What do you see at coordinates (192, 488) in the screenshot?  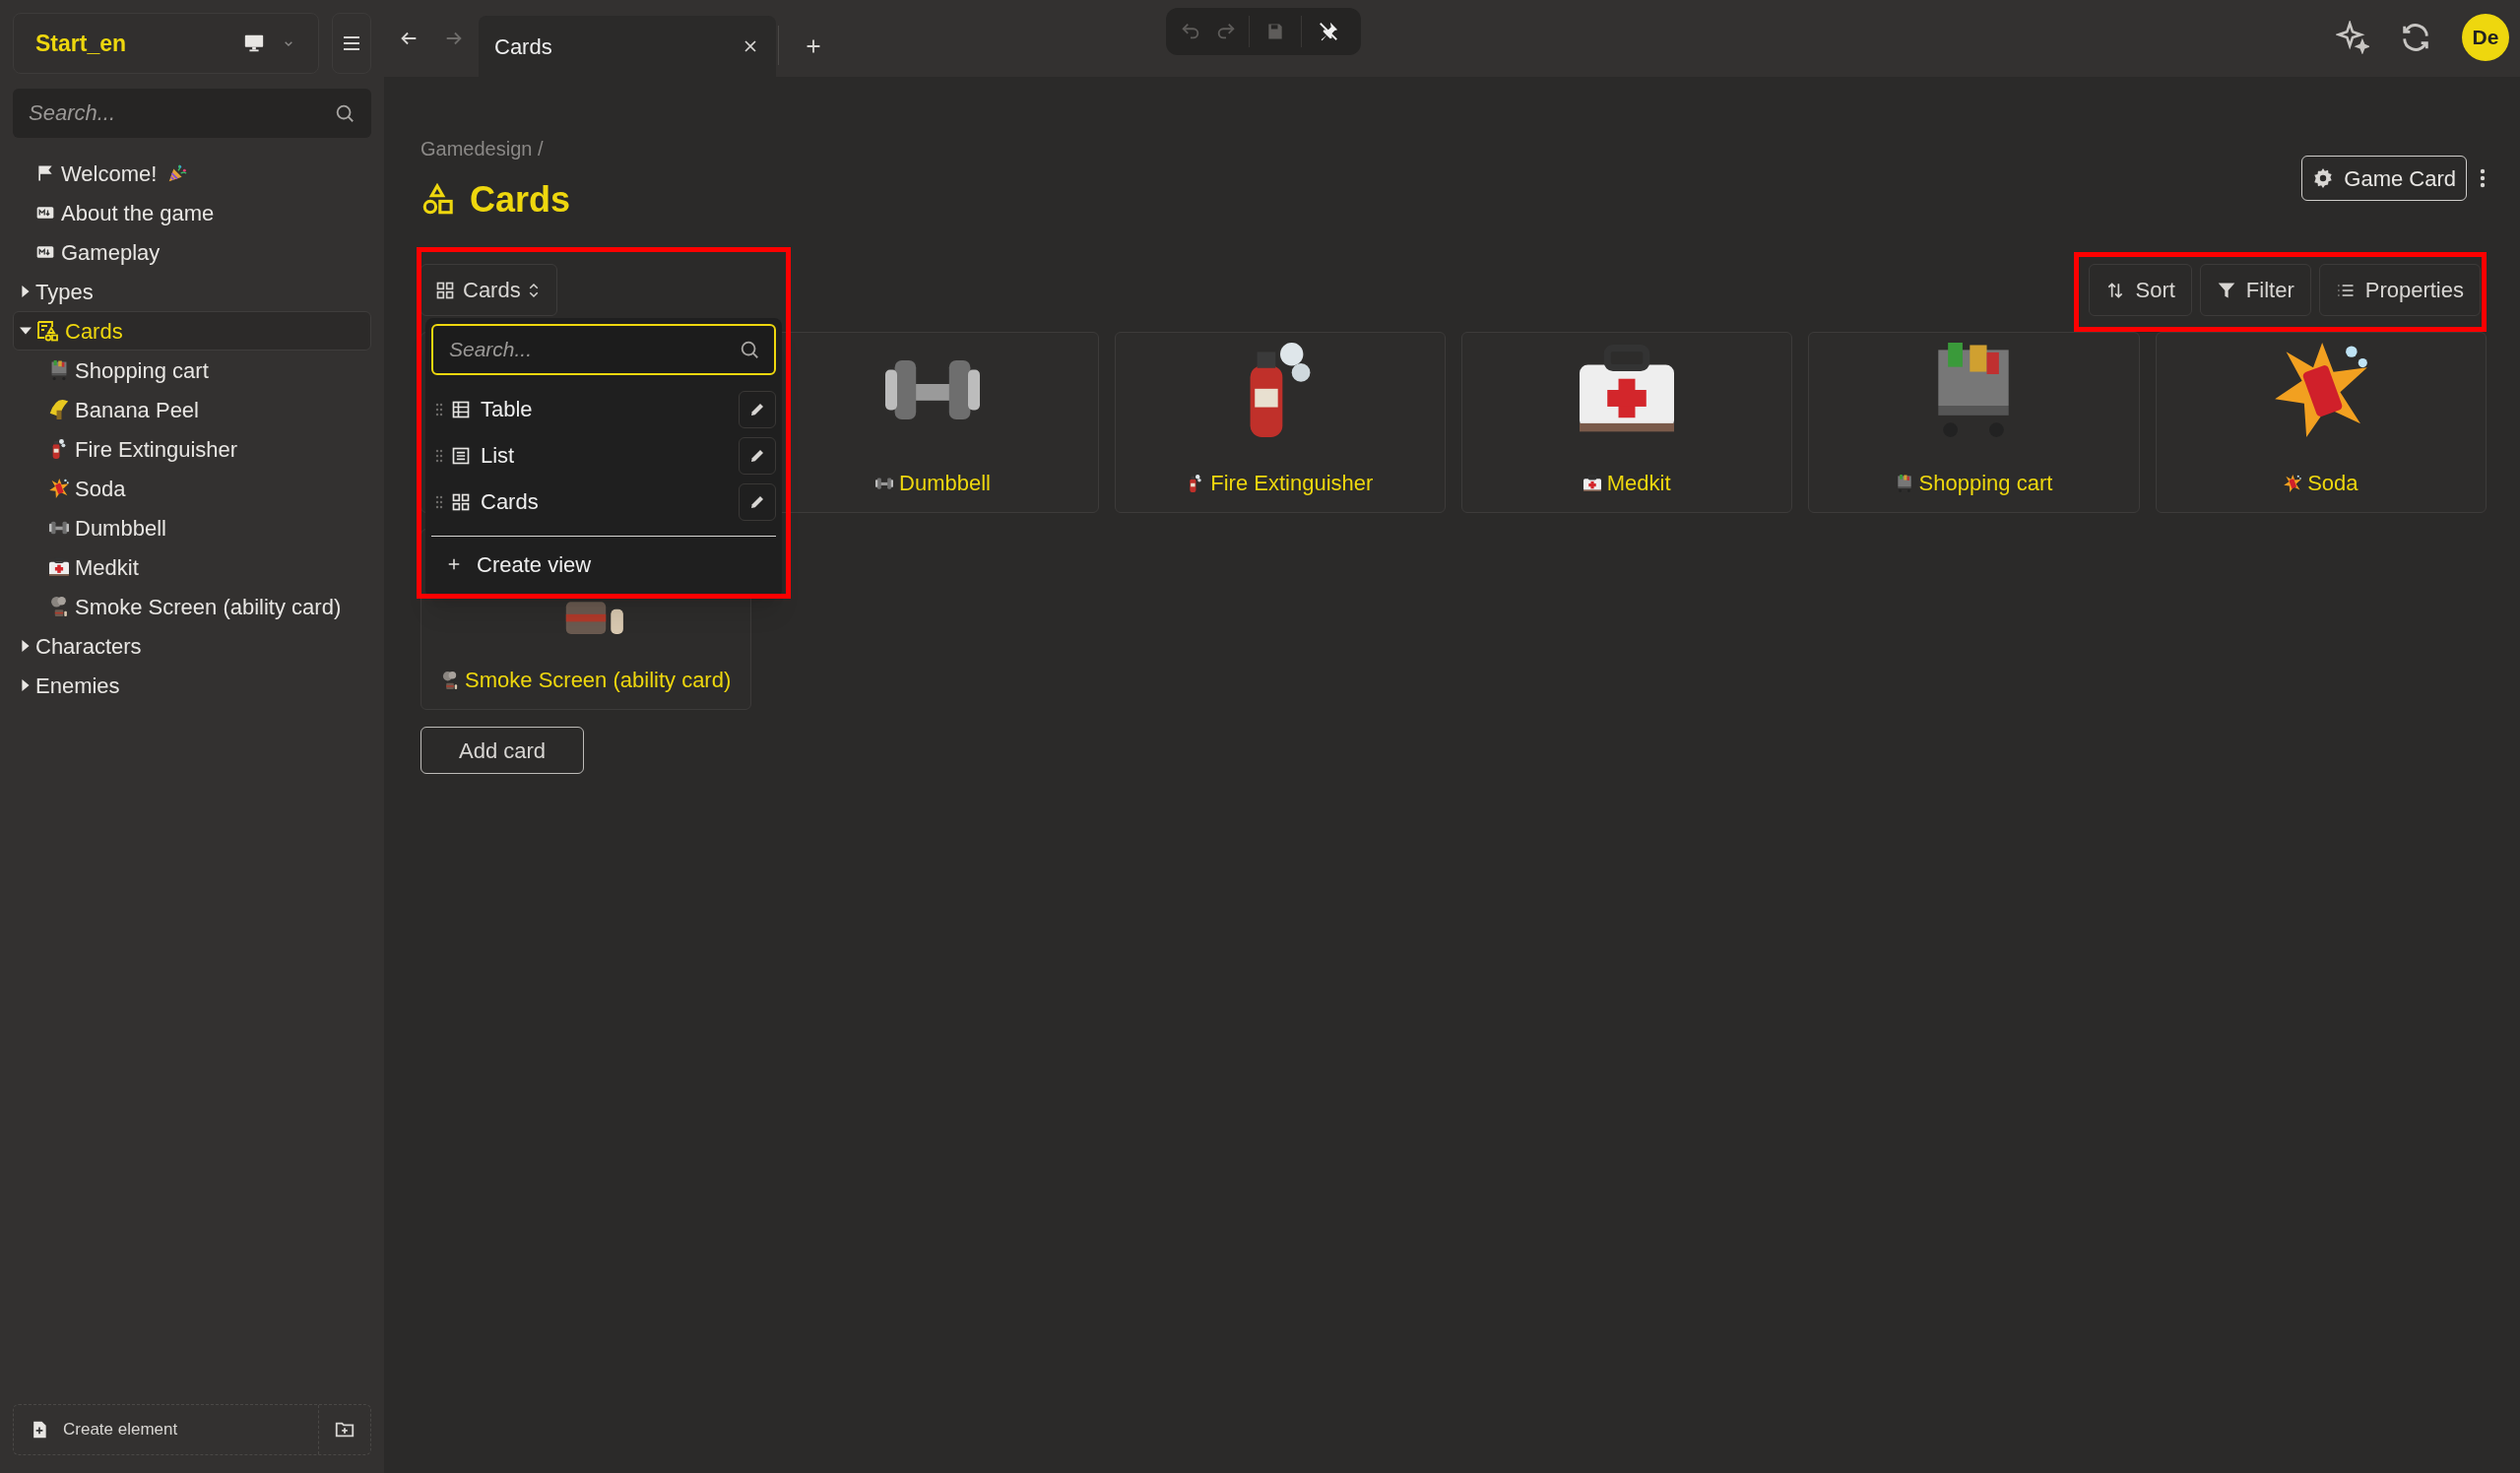 I see `tree-item: Soda` at bounding box center [192, 488].